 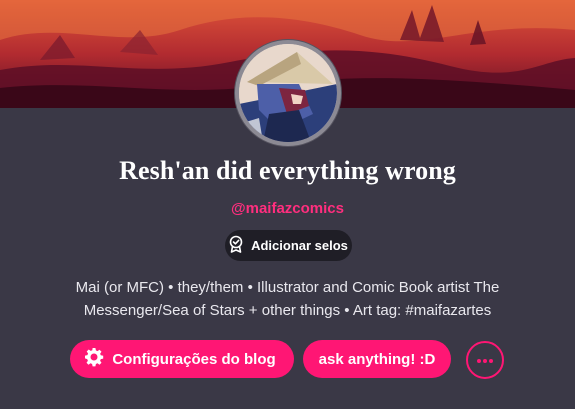 I want to click on avatar-image, so click(x=288, y=93).